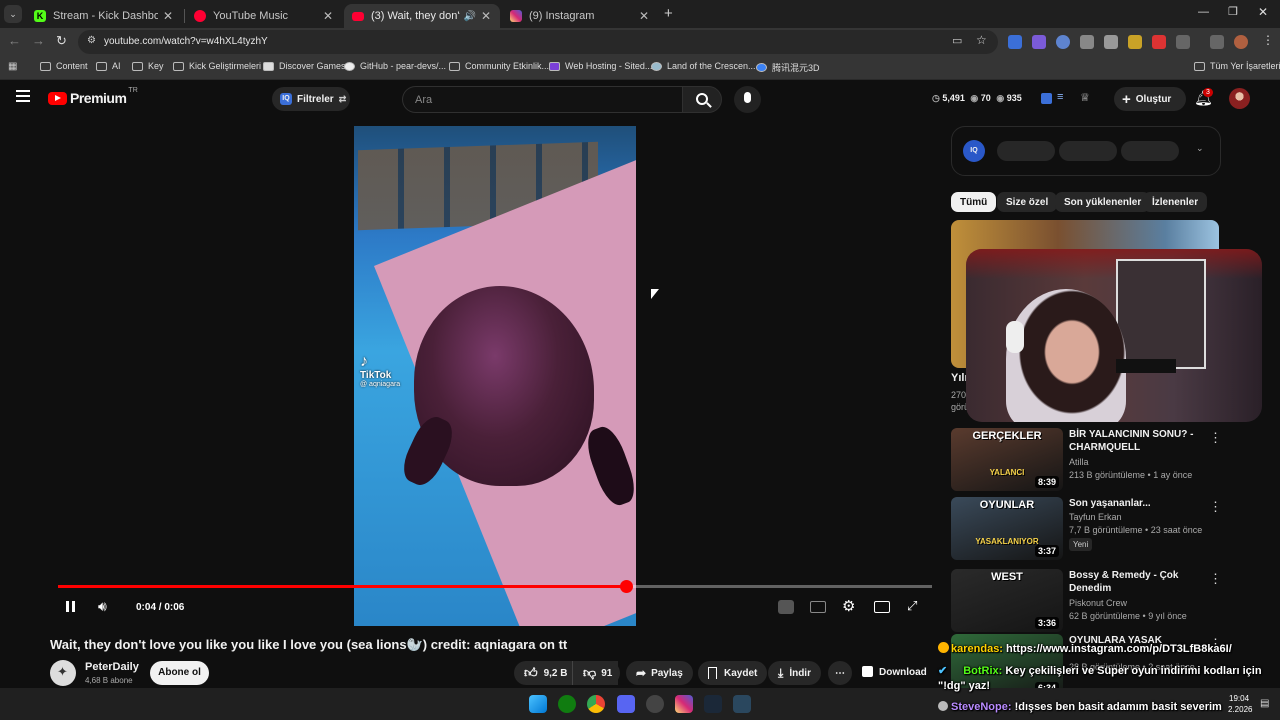 The width and height of the screenshot is (1280, 720). What do you see at coordinates (1007, 459) in the screenshot?
I see `rec-thumbnail: GERÇEKLER YALANCI 8:39` at bounding box center [1007, 459].